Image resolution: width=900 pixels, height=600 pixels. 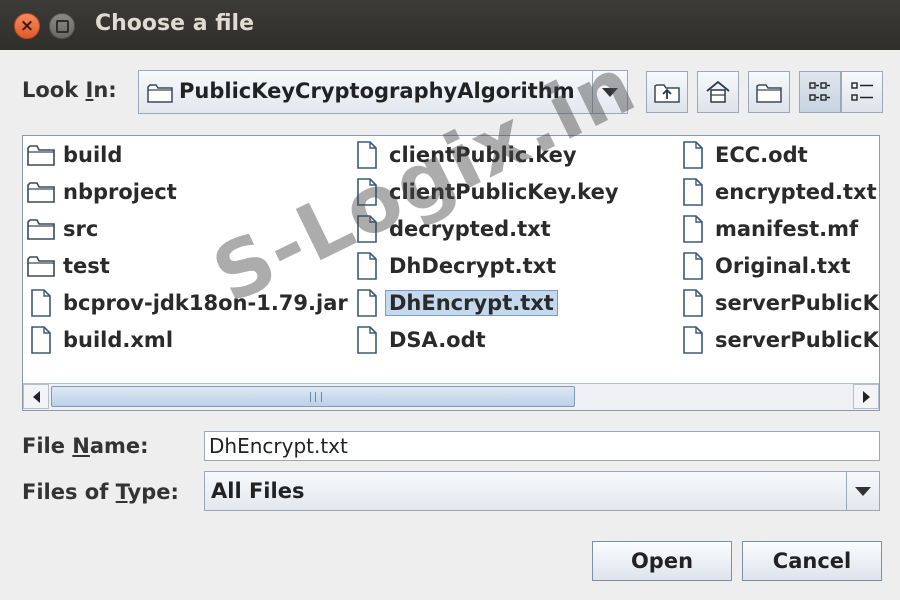 I want to click on list-item: encrypted.txt, so click(x=778, y=192).